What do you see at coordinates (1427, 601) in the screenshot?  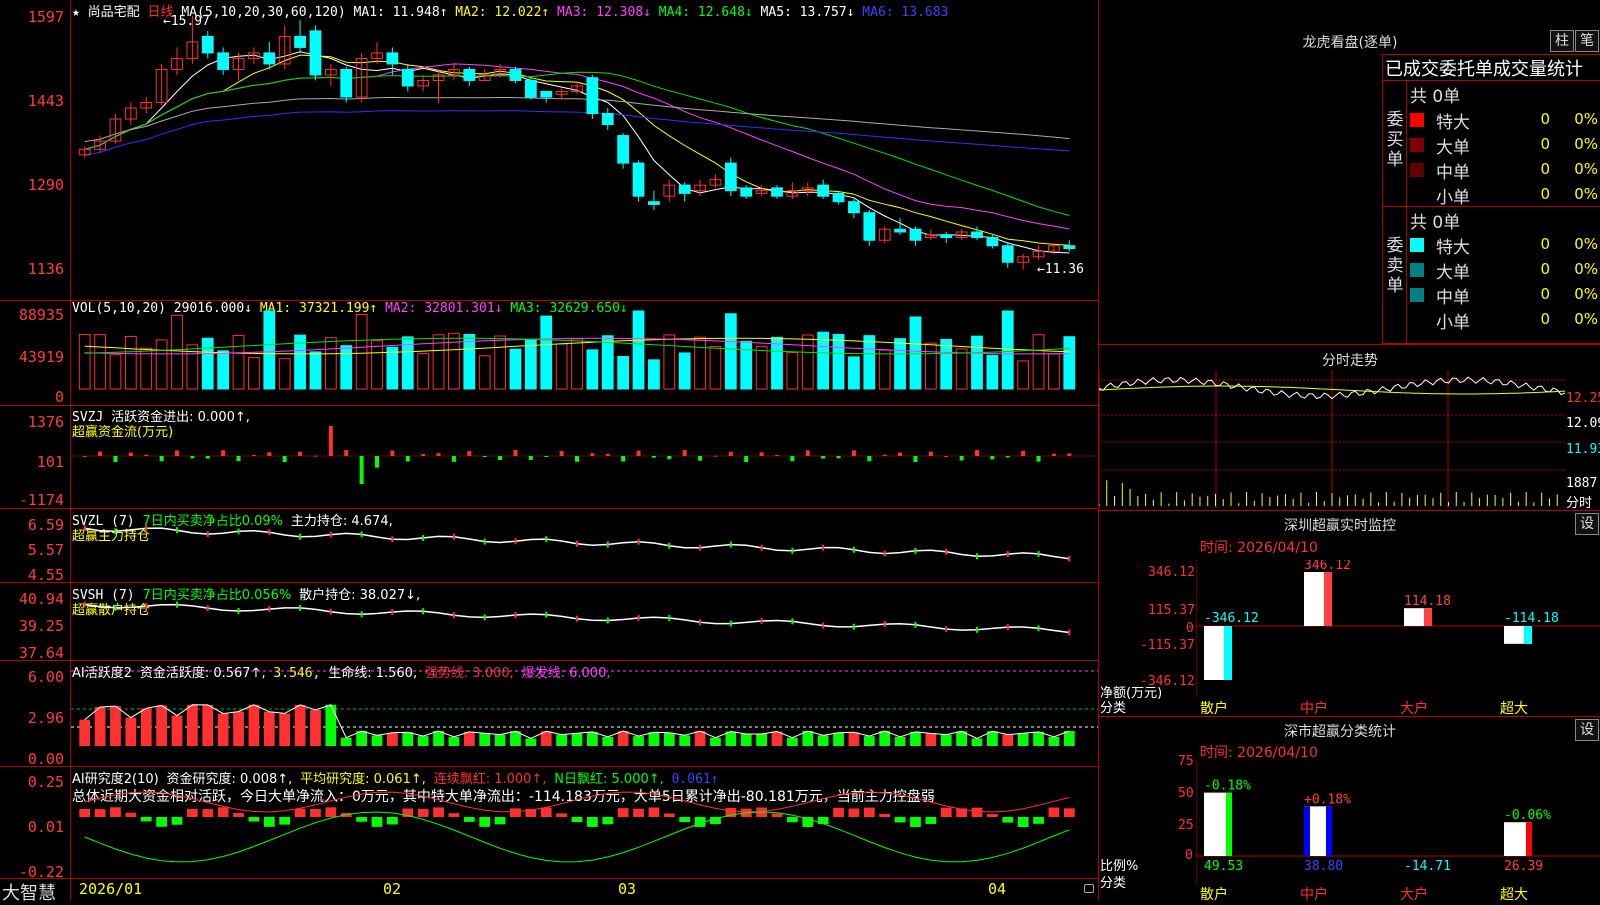 I see `sz-bar-label: 114.18` at bounding box center [1427, 601].